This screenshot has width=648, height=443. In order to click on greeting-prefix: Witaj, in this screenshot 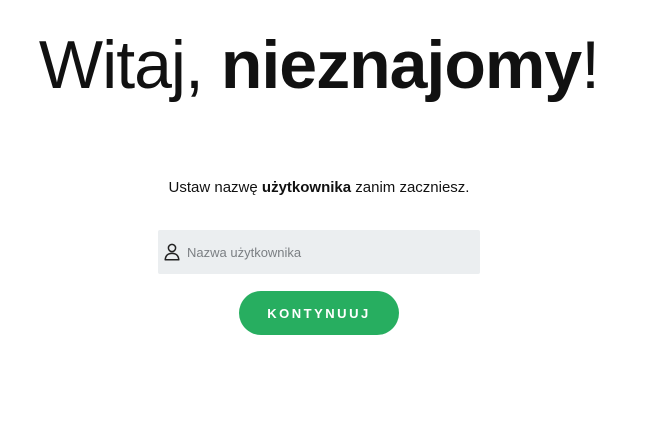, I will do `click(129, 65)`.